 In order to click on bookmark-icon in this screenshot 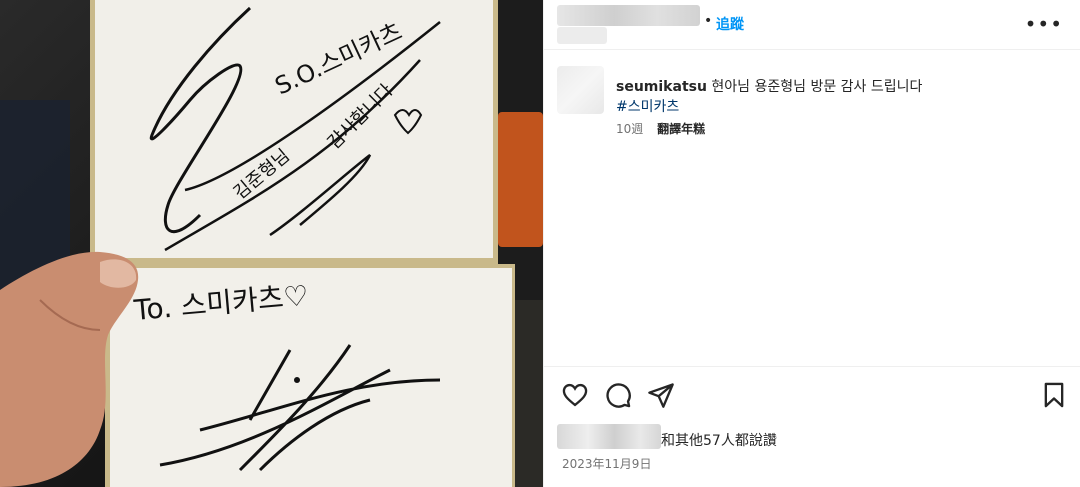, I will do `click(1054, 395)`.